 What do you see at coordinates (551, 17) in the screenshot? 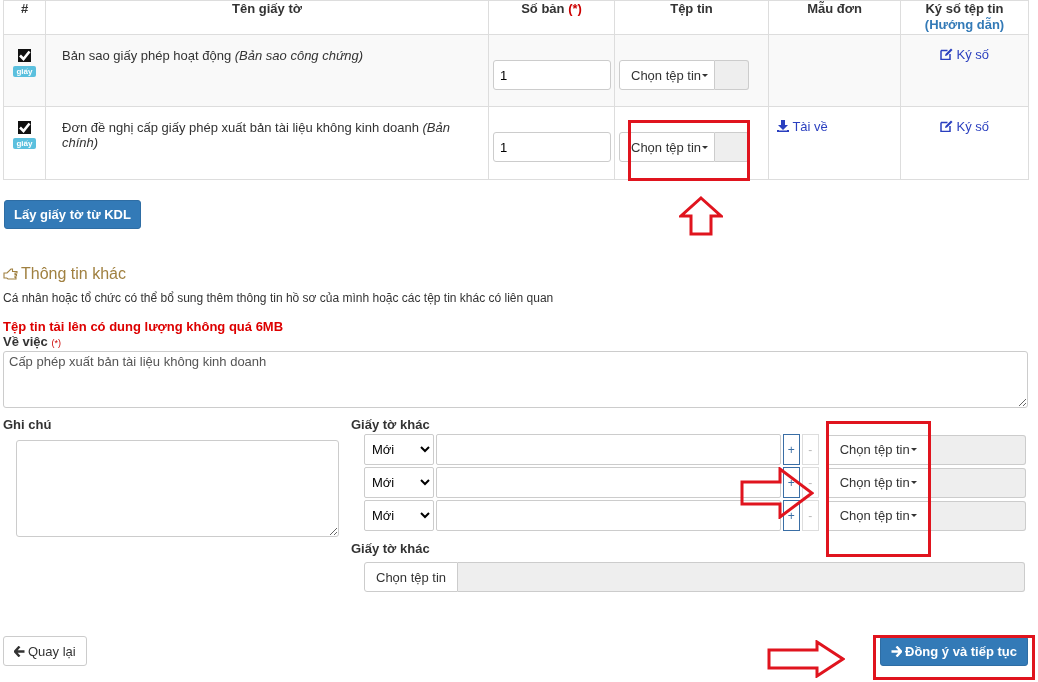
I see `column-header: Số bản (*)` at bounding box center [551, 17].